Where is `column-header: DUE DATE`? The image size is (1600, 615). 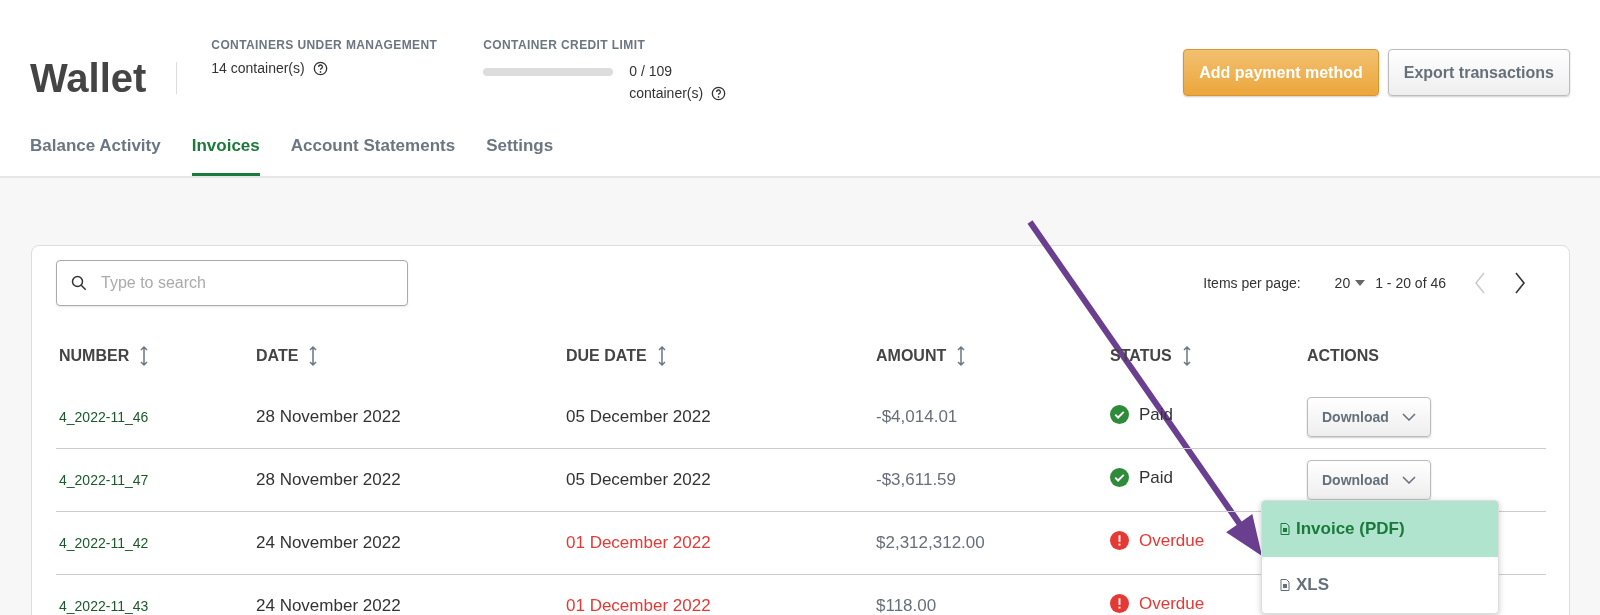 column-header: DUE DATE is located at coordinates (606, 356).